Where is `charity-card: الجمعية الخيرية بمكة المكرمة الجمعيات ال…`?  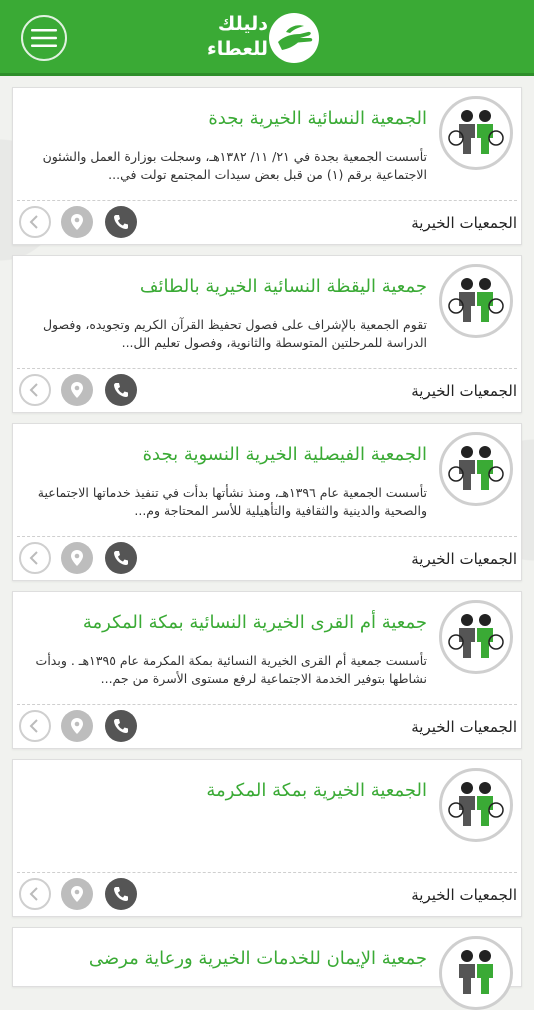 charity-card: الجمعية الخيرية بمكة المكرمة الجمعيات ال… is located at coordinates (267, 838).